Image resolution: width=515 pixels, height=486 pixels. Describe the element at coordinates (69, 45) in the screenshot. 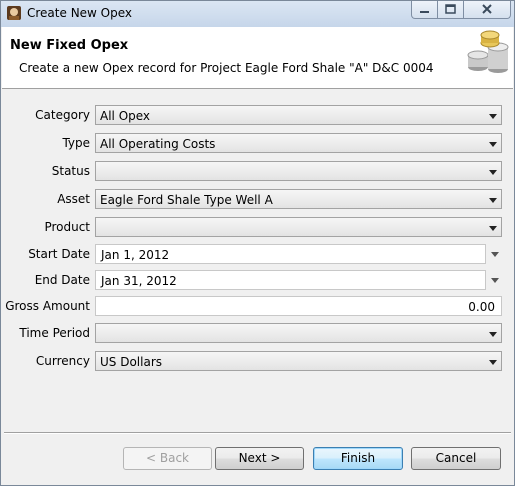

I see `header-title: New Fixed Opex` at that location.